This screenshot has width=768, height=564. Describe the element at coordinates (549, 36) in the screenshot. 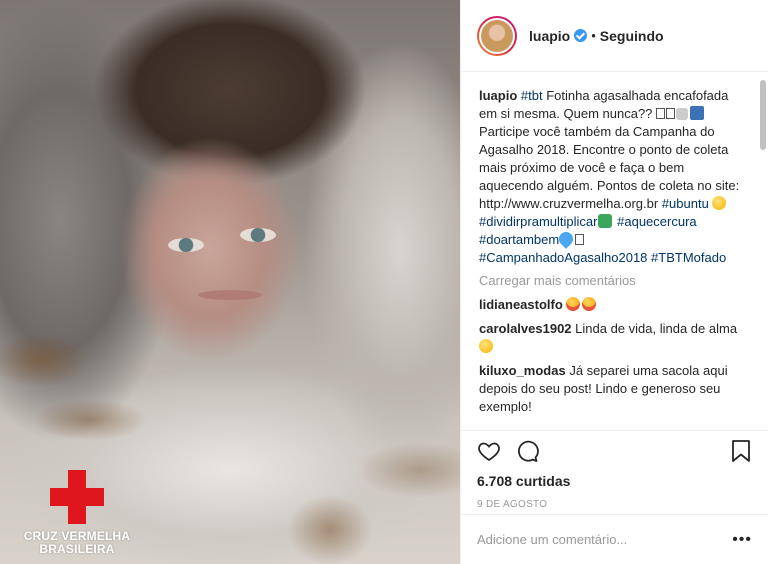

I see `header-username: luapio` at that location.